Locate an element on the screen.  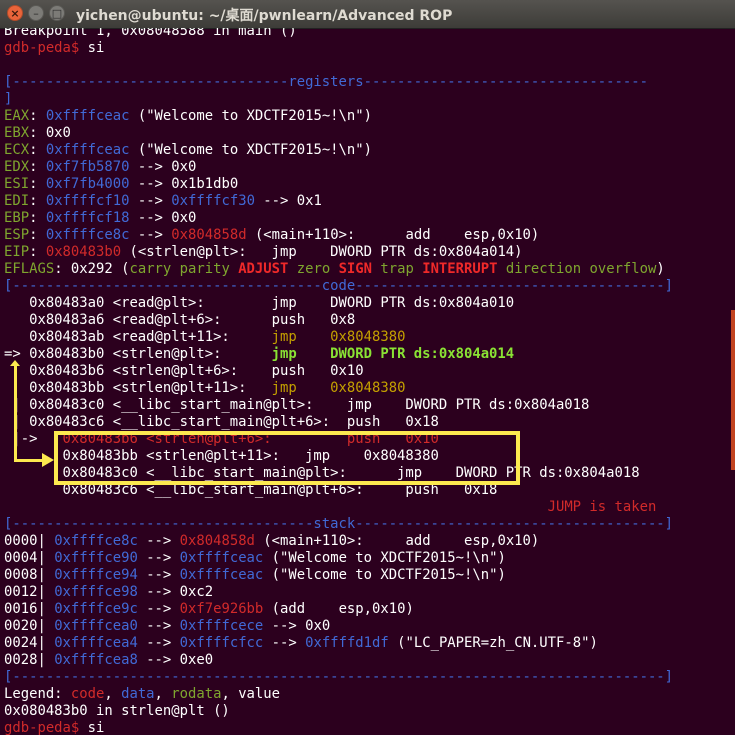
terminal-text: jmp DWORD PTR ds:0x804a014 is located at coordinates (393, 354).